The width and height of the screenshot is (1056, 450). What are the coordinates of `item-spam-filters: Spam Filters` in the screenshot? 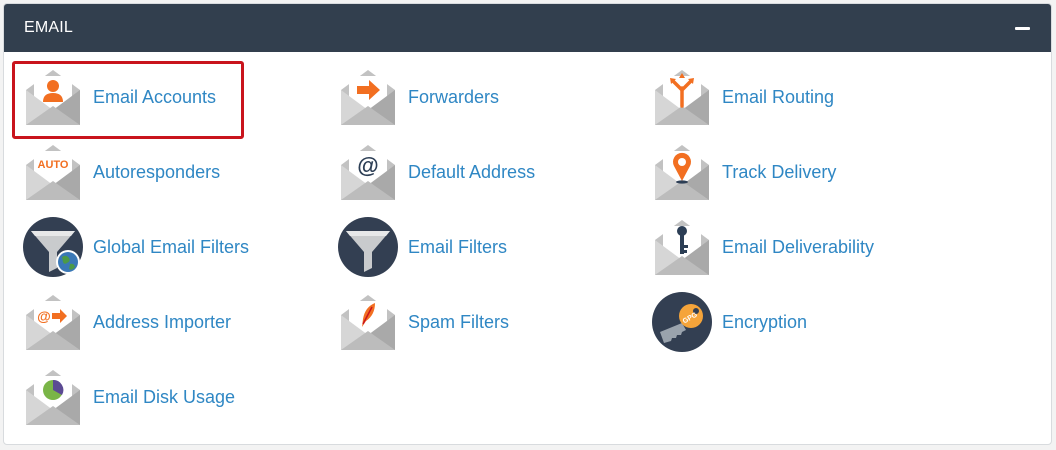 It's located at (484, 322).